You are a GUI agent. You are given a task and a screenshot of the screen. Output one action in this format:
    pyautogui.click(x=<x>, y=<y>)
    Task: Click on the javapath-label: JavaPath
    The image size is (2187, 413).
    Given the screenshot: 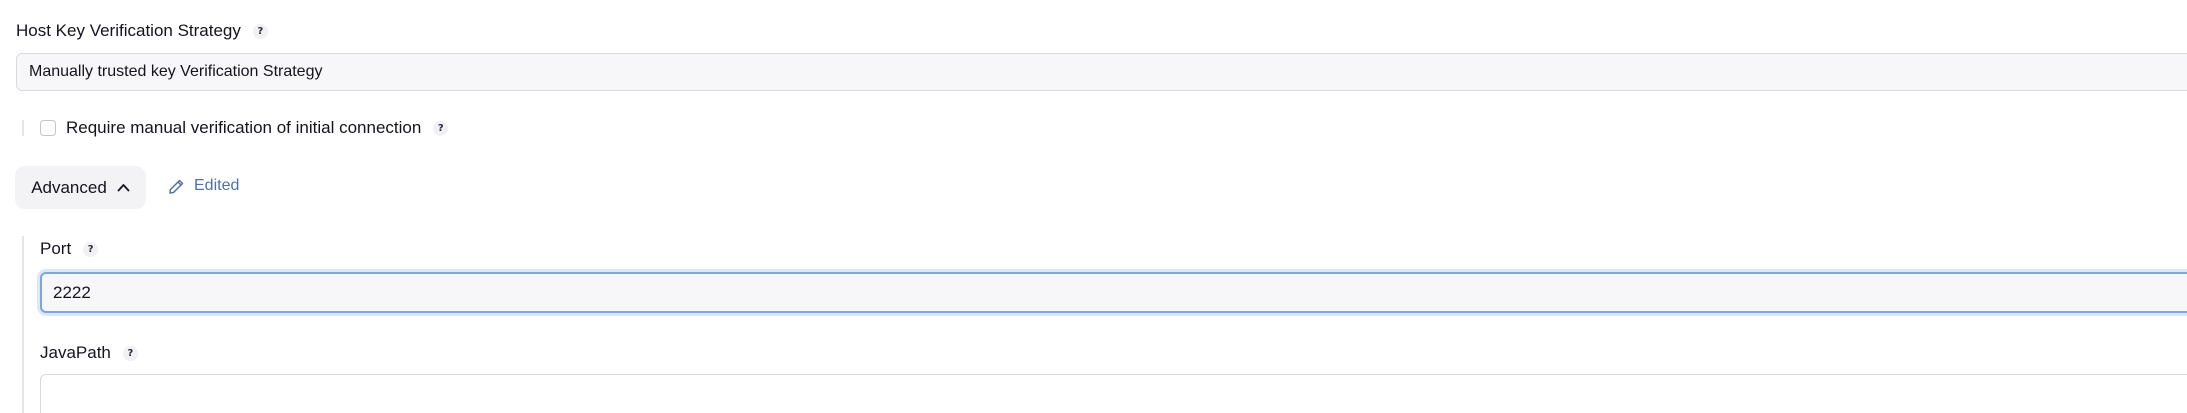 What is the action you would take?
    pyautogui.click(x=75, y=352)
    